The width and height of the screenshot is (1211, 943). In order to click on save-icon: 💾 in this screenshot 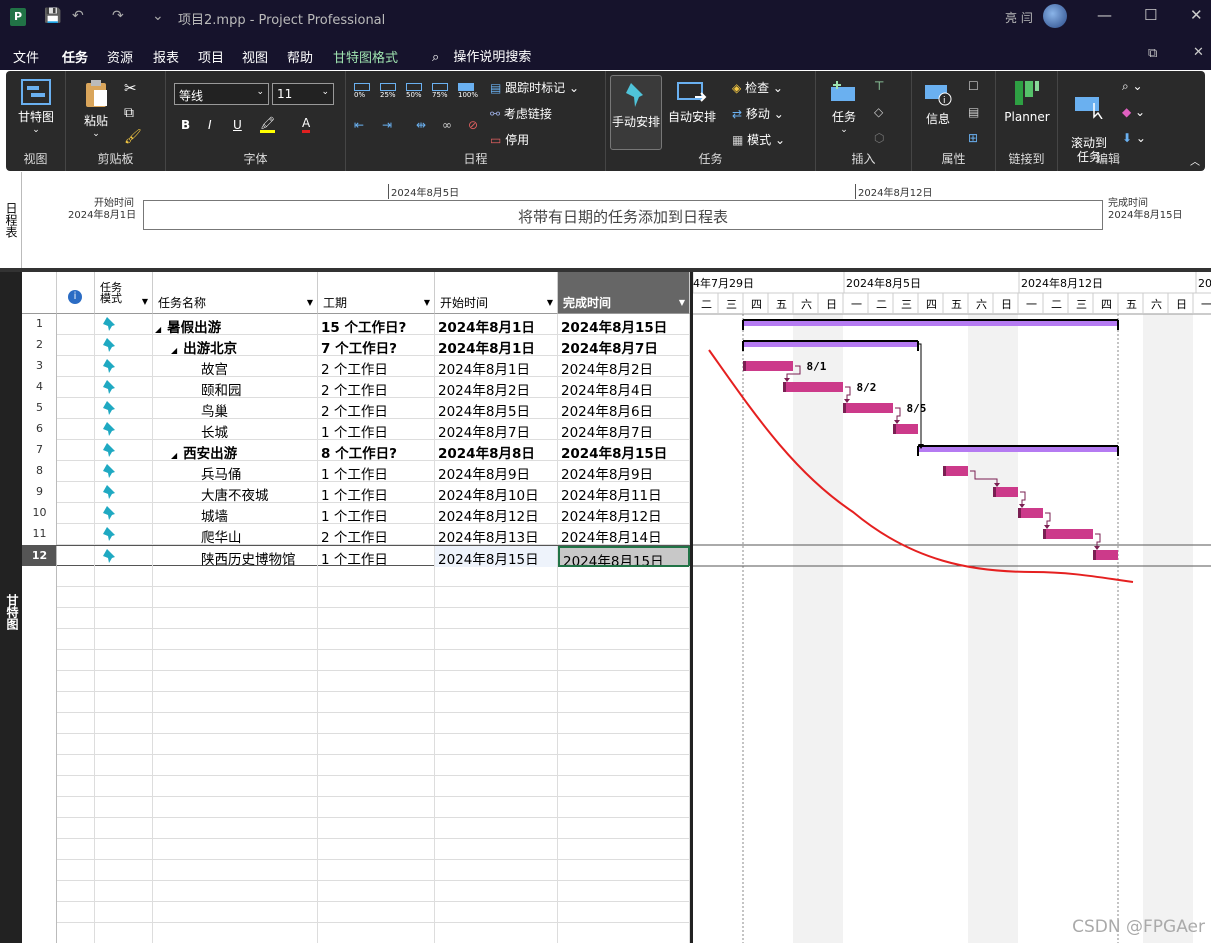, I will do `click(52, 16)`.